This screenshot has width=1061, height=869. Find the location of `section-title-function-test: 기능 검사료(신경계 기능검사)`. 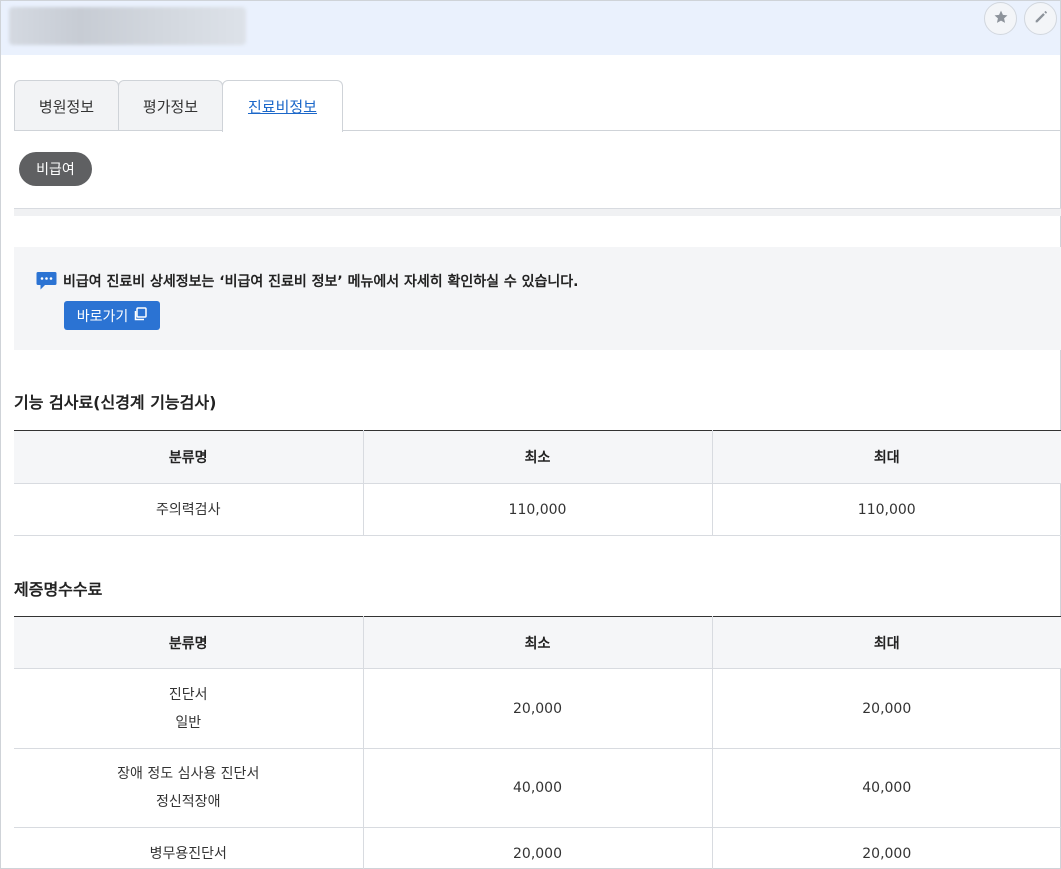

section-title-function-test: 기능 검사료(신경계 기능검사) is located at coordinates (115, 402).